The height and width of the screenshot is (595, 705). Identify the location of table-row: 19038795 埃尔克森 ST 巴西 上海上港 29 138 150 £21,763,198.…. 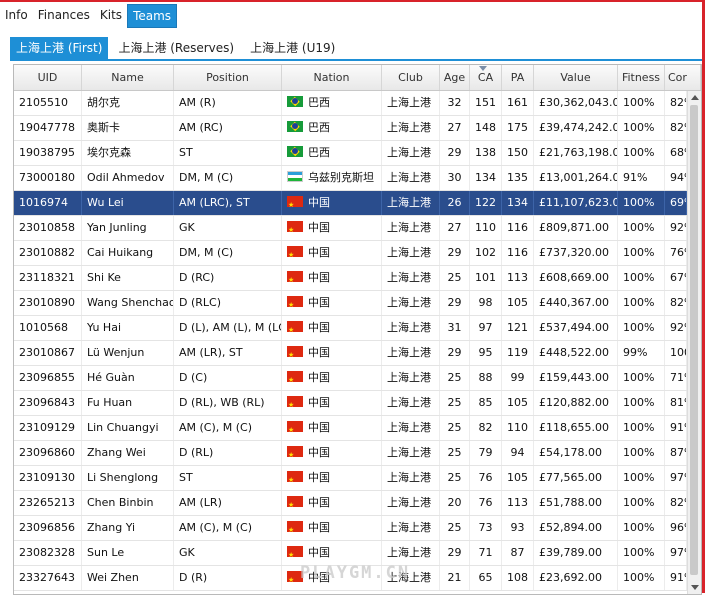
(350, 153).